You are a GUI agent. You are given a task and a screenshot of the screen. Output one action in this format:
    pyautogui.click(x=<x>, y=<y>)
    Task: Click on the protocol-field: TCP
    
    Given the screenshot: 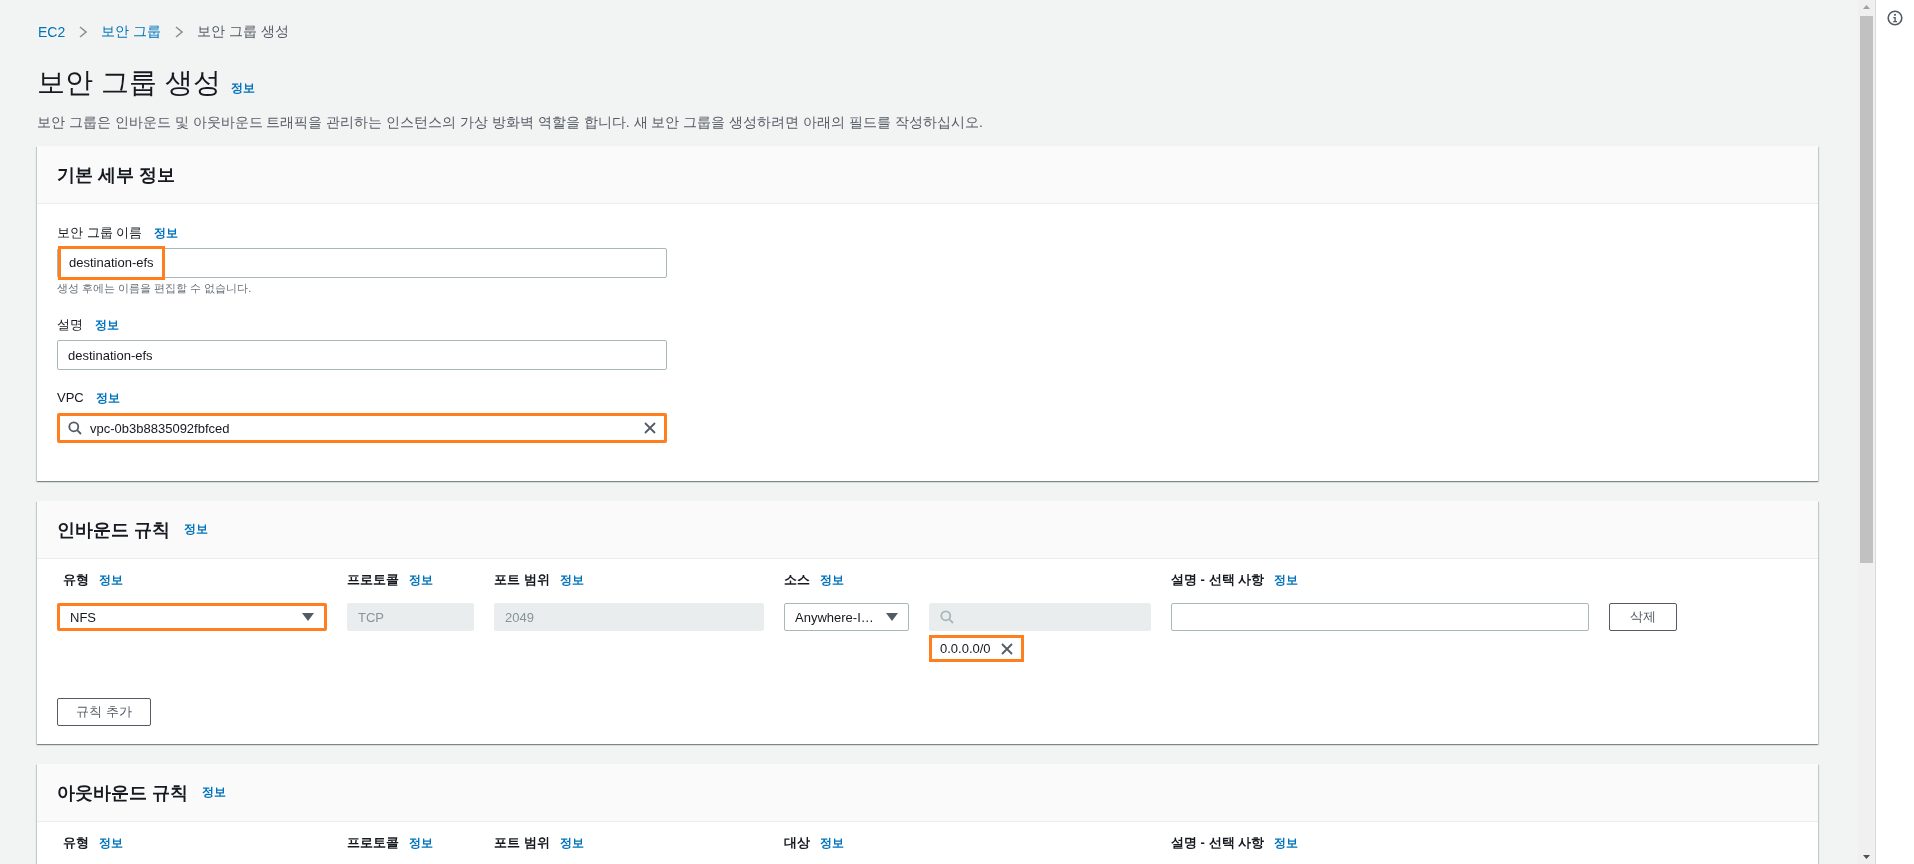 What is the action you would take?
    pyautogui.click(x=410, y=617)
    